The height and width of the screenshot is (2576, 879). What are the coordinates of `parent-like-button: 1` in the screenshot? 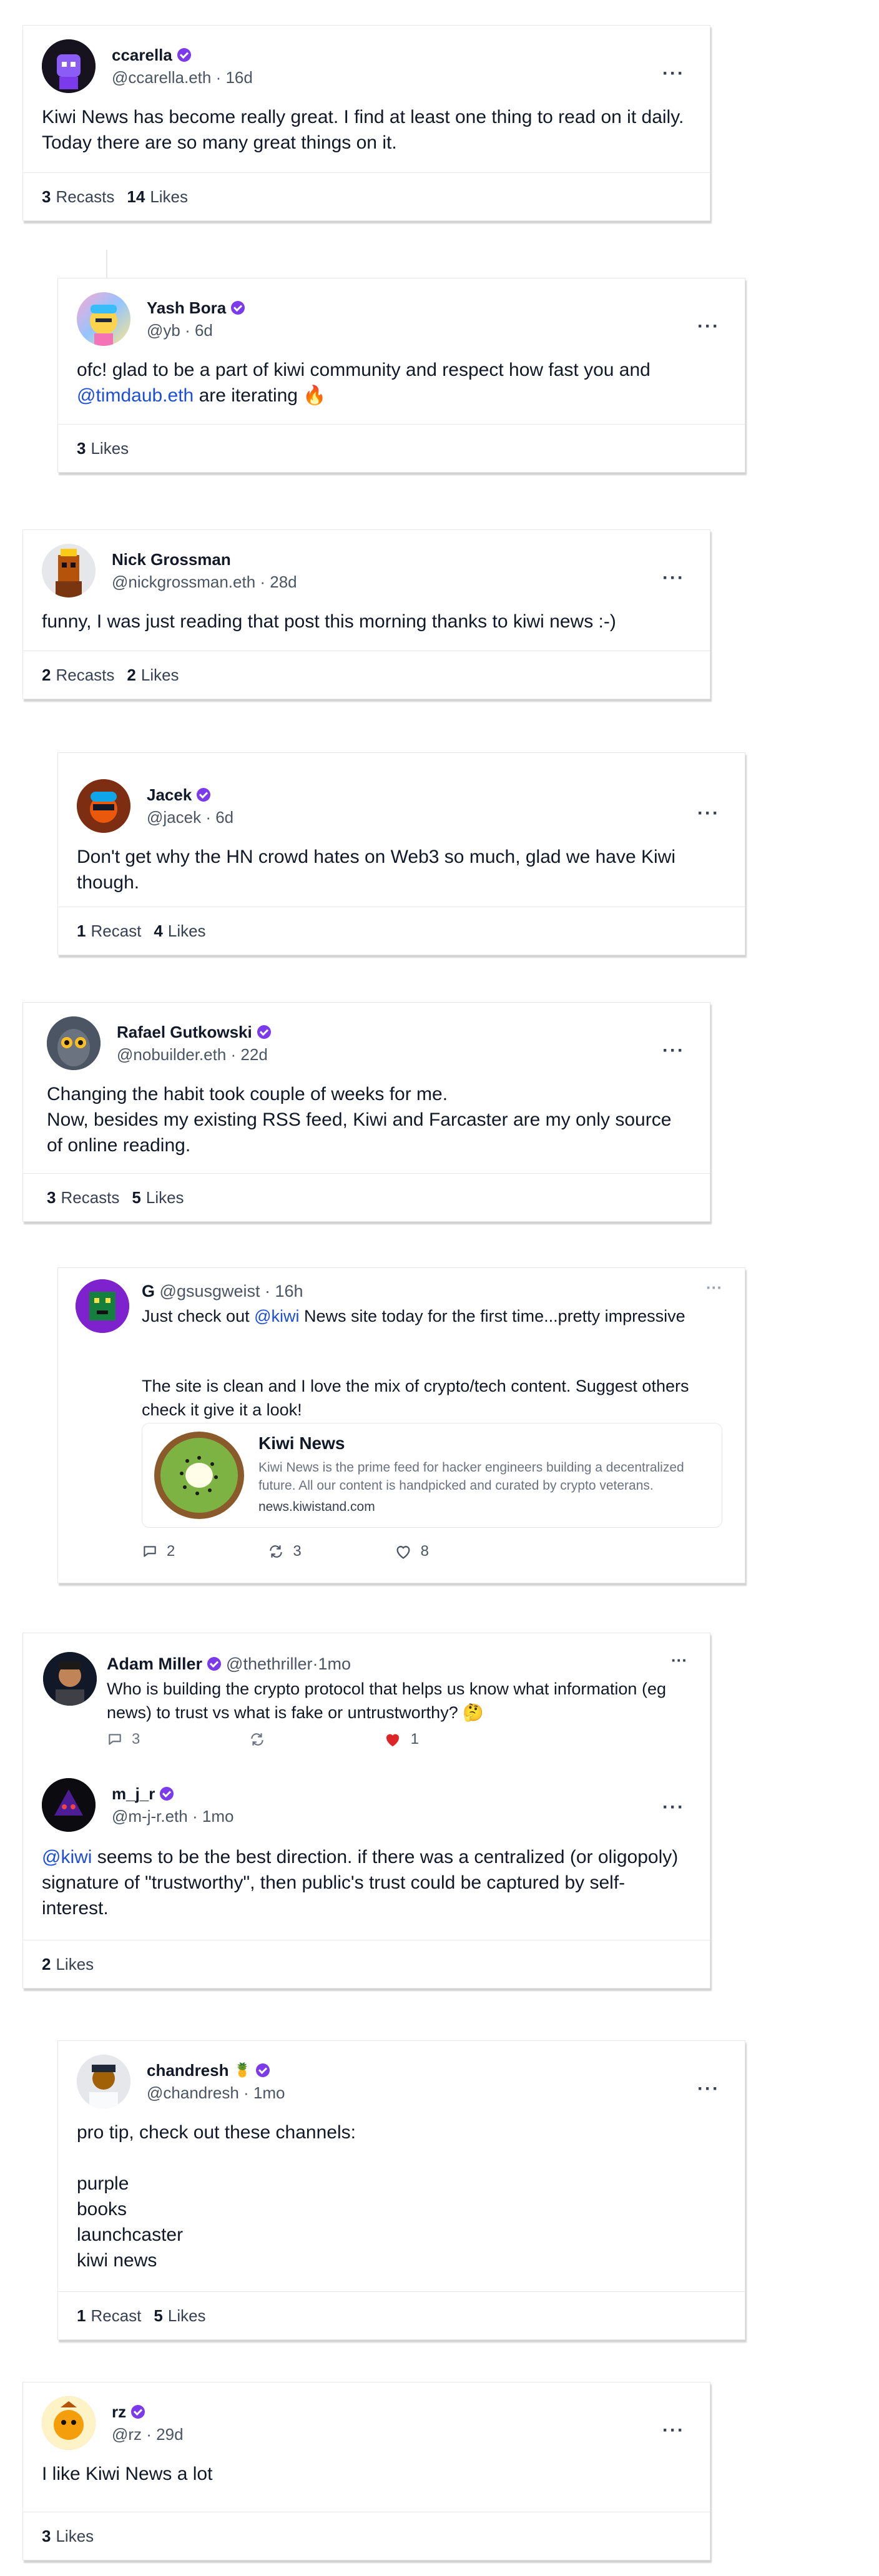 It's located at (401, 1739).